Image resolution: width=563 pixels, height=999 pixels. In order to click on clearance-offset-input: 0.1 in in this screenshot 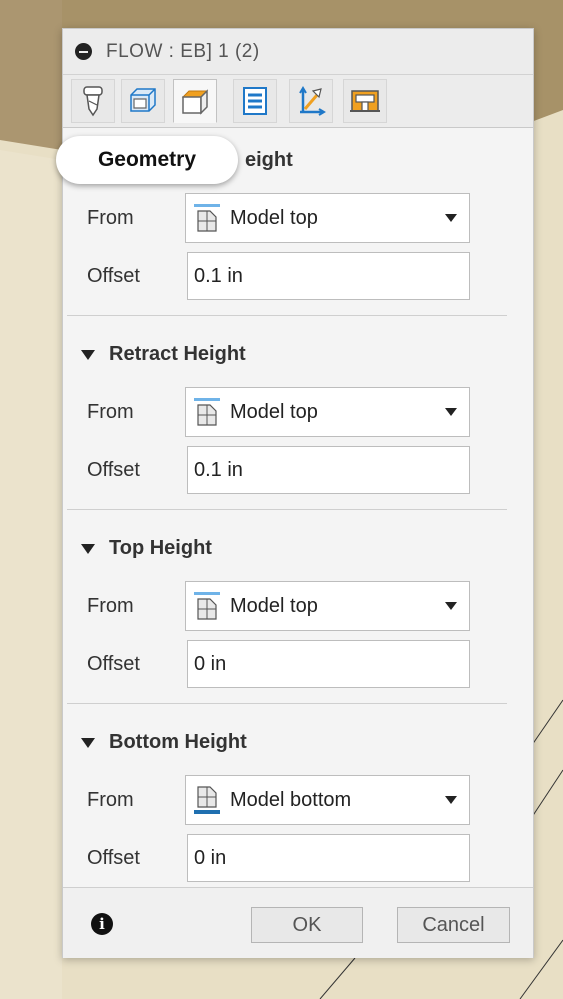, I will do `click(328, 276)`.